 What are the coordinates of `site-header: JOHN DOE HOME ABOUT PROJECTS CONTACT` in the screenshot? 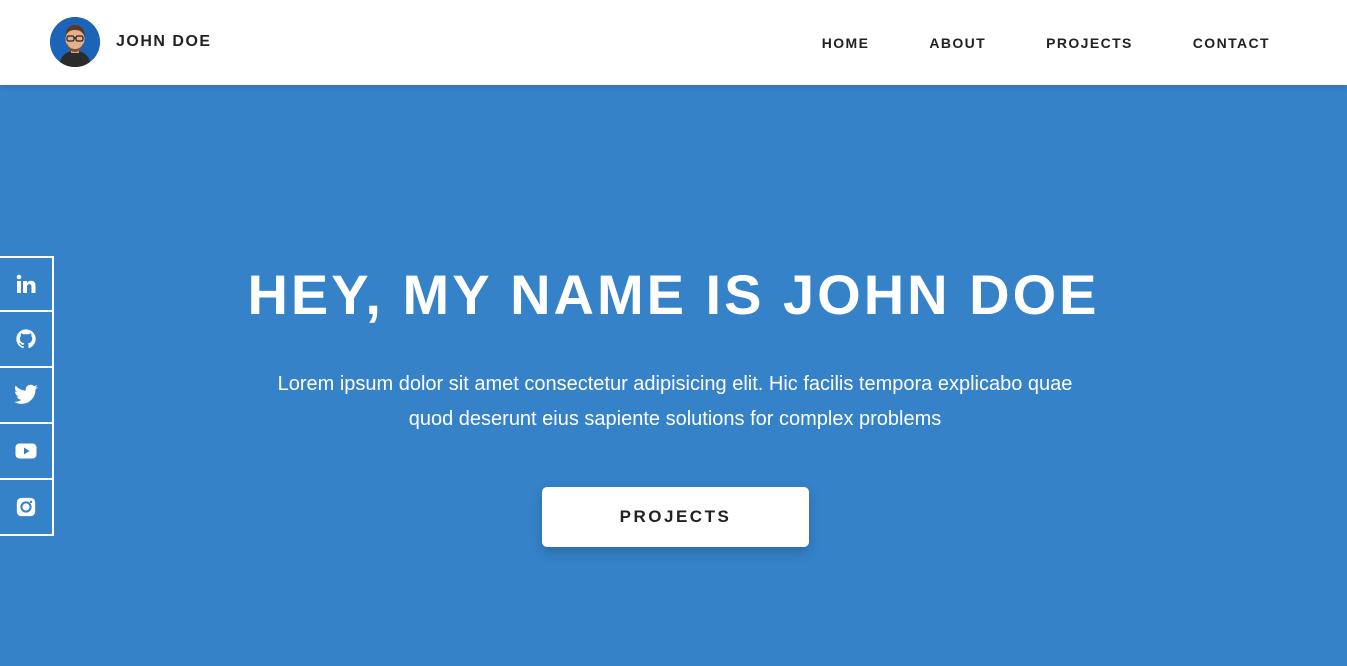 It's located at (673, 42).